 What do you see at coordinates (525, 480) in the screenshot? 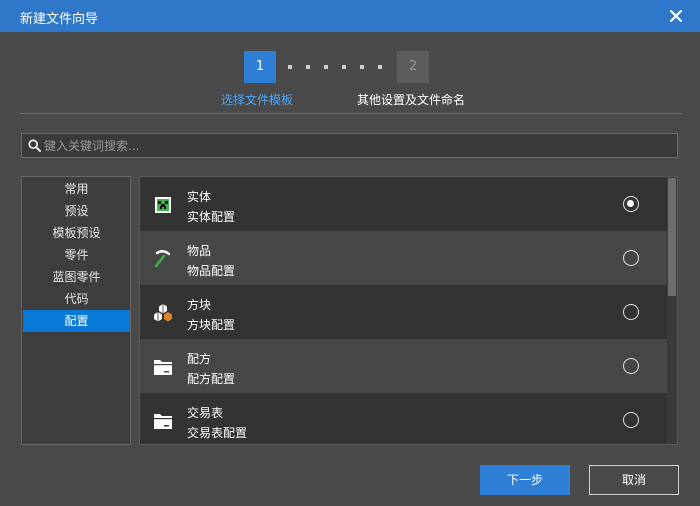
I see `next-button: 下一步` at bounding box center [525, 480].